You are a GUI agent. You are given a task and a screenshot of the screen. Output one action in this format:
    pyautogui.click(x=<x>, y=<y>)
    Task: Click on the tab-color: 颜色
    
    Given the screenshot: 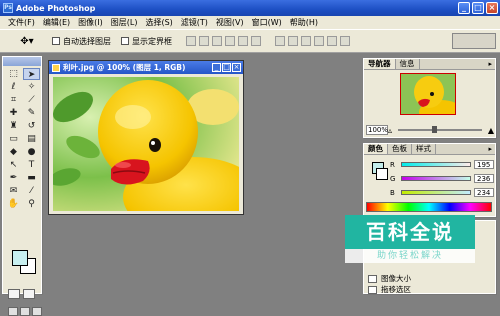 What is the action you would take?
    pyautogui.click(x=376, y=149)
    